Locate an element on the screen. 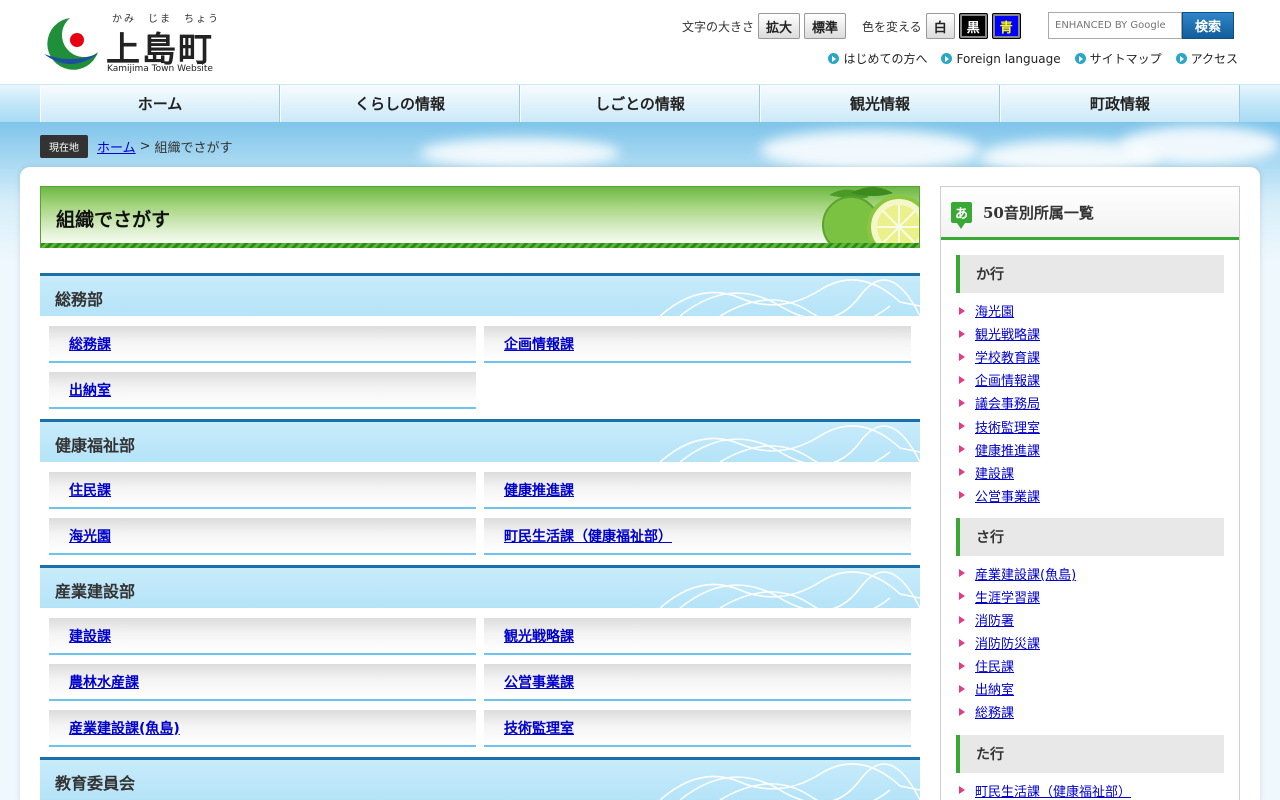 The image size is (1280, 800). logo-subtitle: Kamijima Town Website is located at coordinates (160, 69).